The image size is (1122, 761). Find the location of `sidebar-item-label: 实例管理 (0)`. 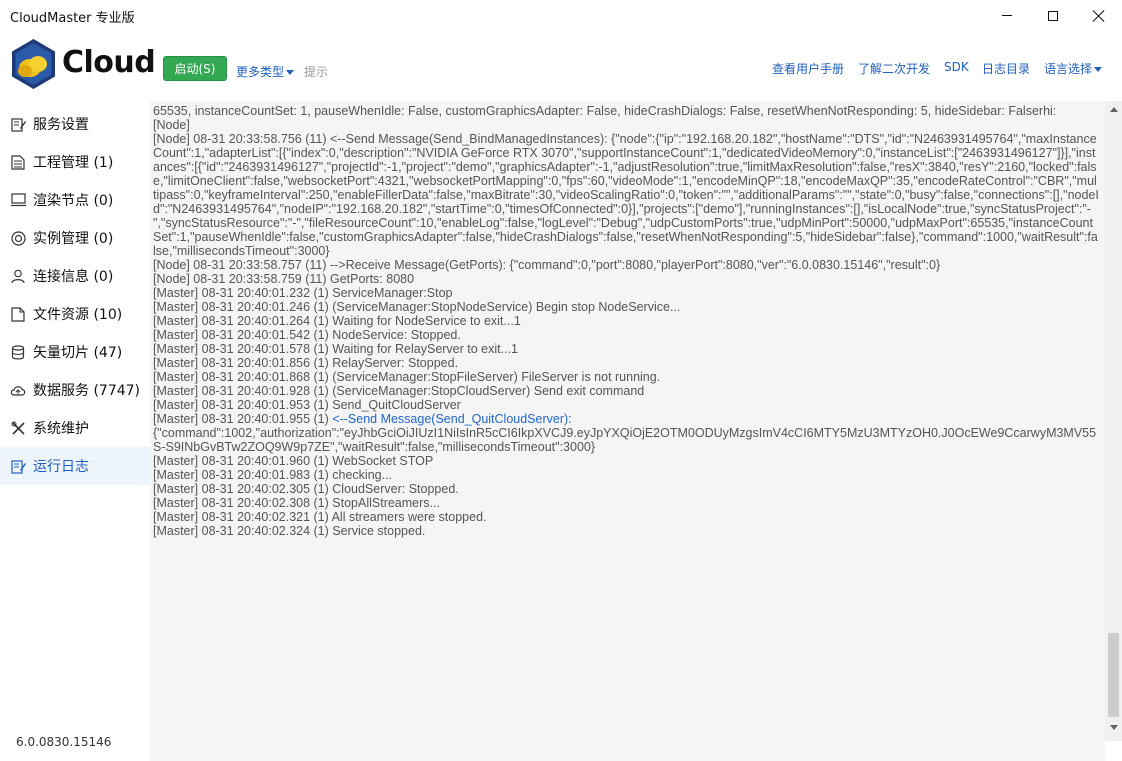

sidebar-item-label: 实例管理 (0) is located at coordinates (73, 239).